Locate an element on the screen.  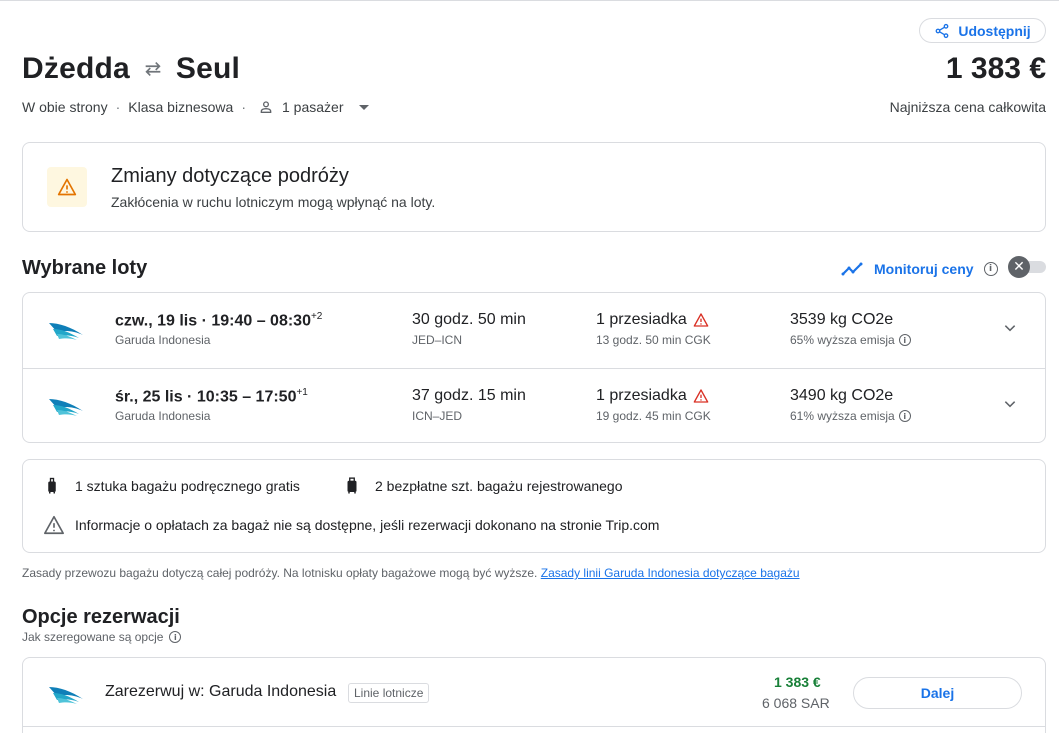
total-price: 1 383 € is located at coordinates (995, 68).